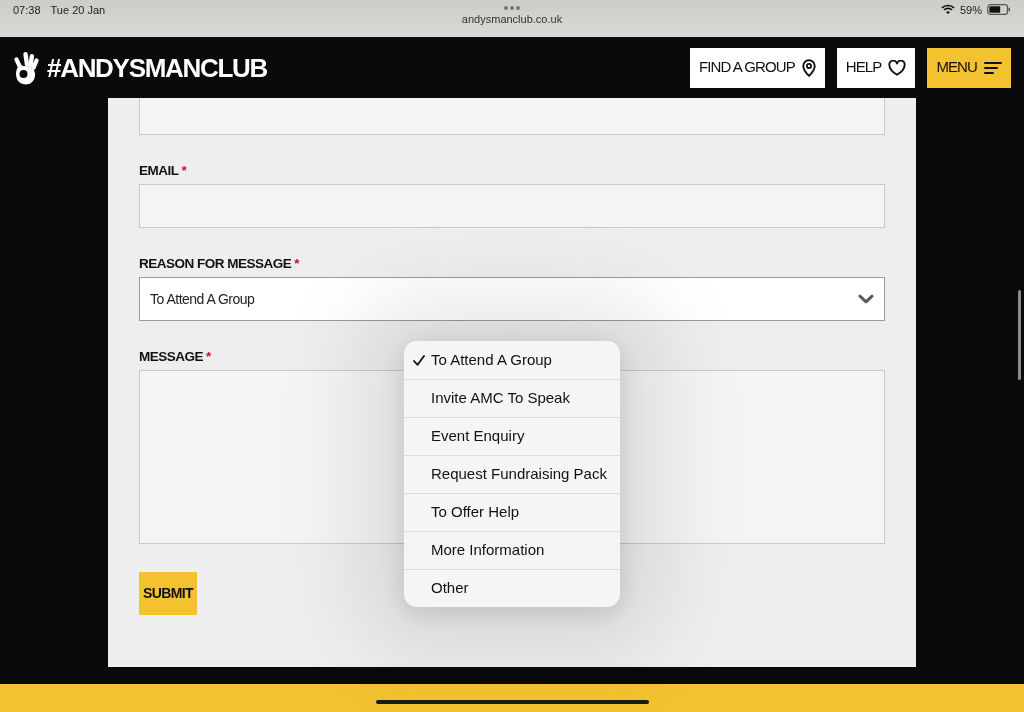  What do you see at coordinates (175, 357) in the screenshot?
I see `field-label: MESSAGE *` at bounding box center [175, 357].